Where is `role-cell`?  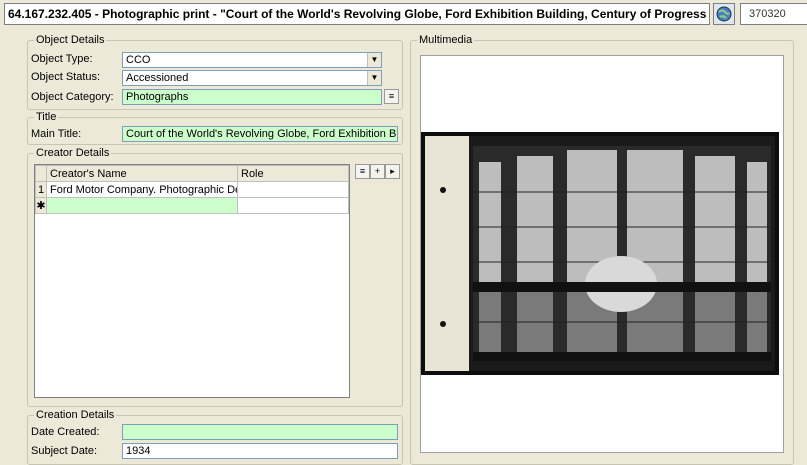
role-cell is located at coordinates (293, 189).